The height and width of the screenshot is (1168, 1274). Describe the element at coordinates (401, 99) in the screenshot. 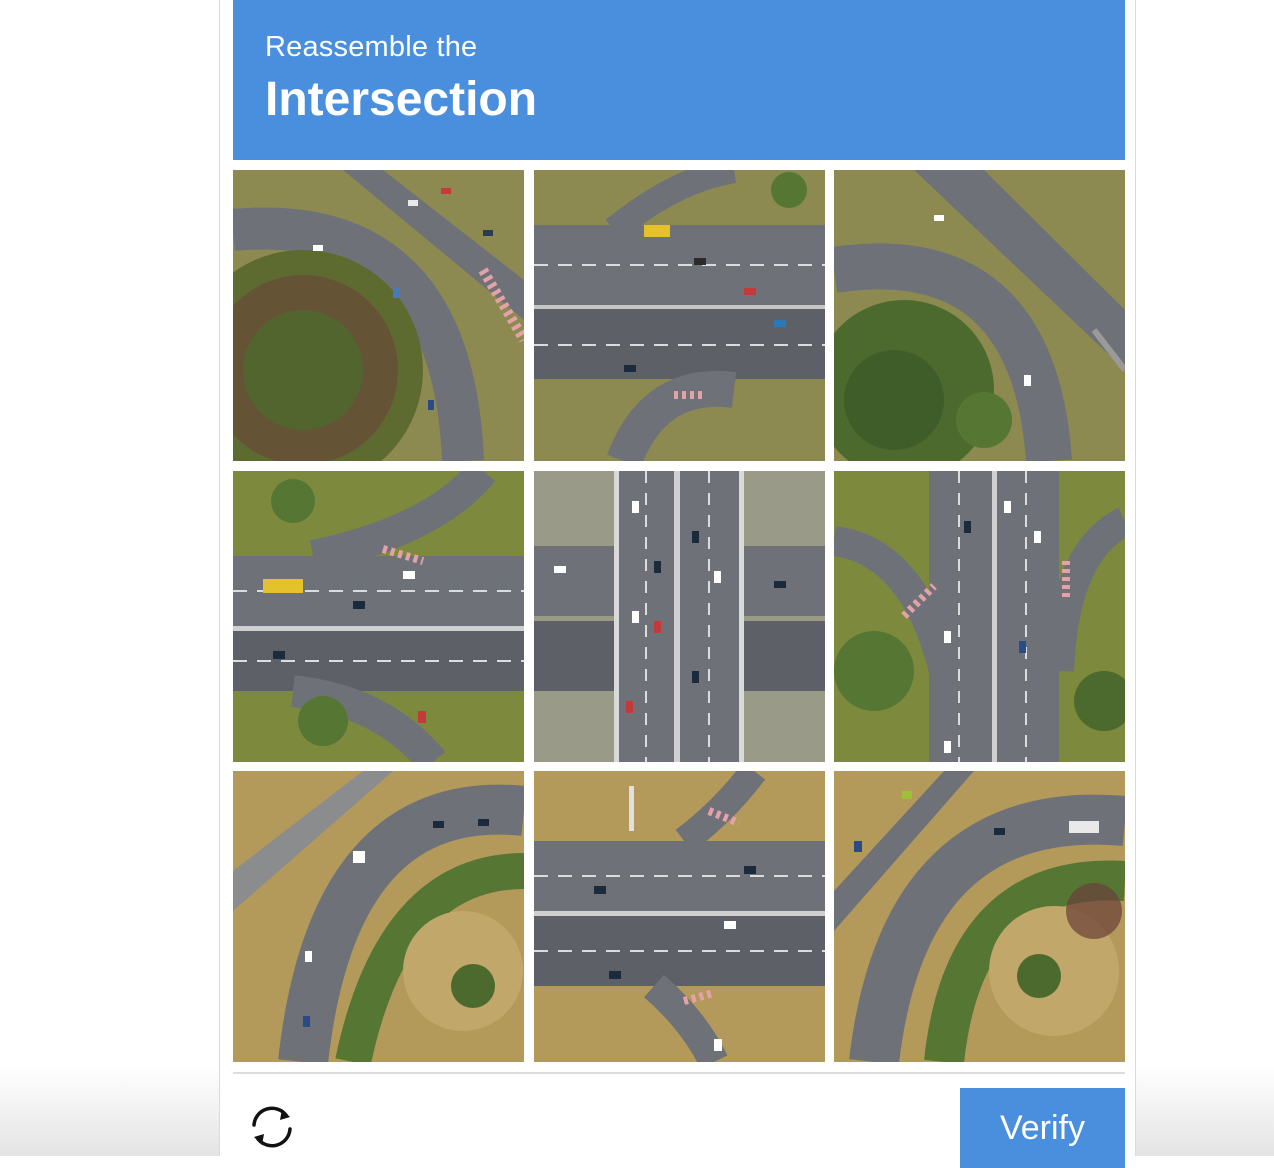

I see `target-text: Intersection` at that location.